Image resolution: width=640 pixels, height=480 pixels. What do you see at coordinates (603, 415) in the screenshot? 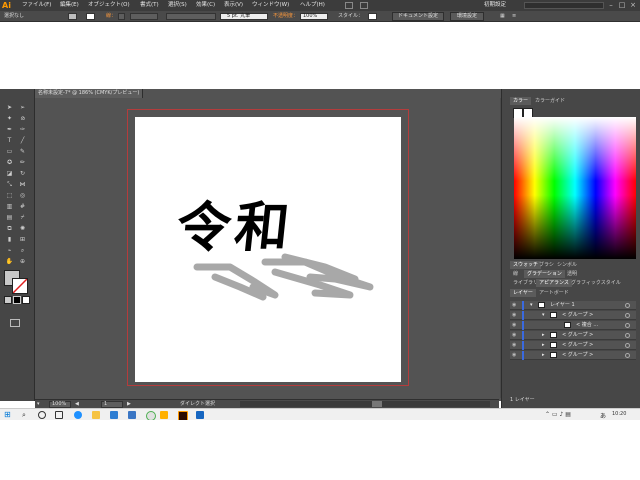
I see `ime-indicator: あ` at bounding box center [603, 415].